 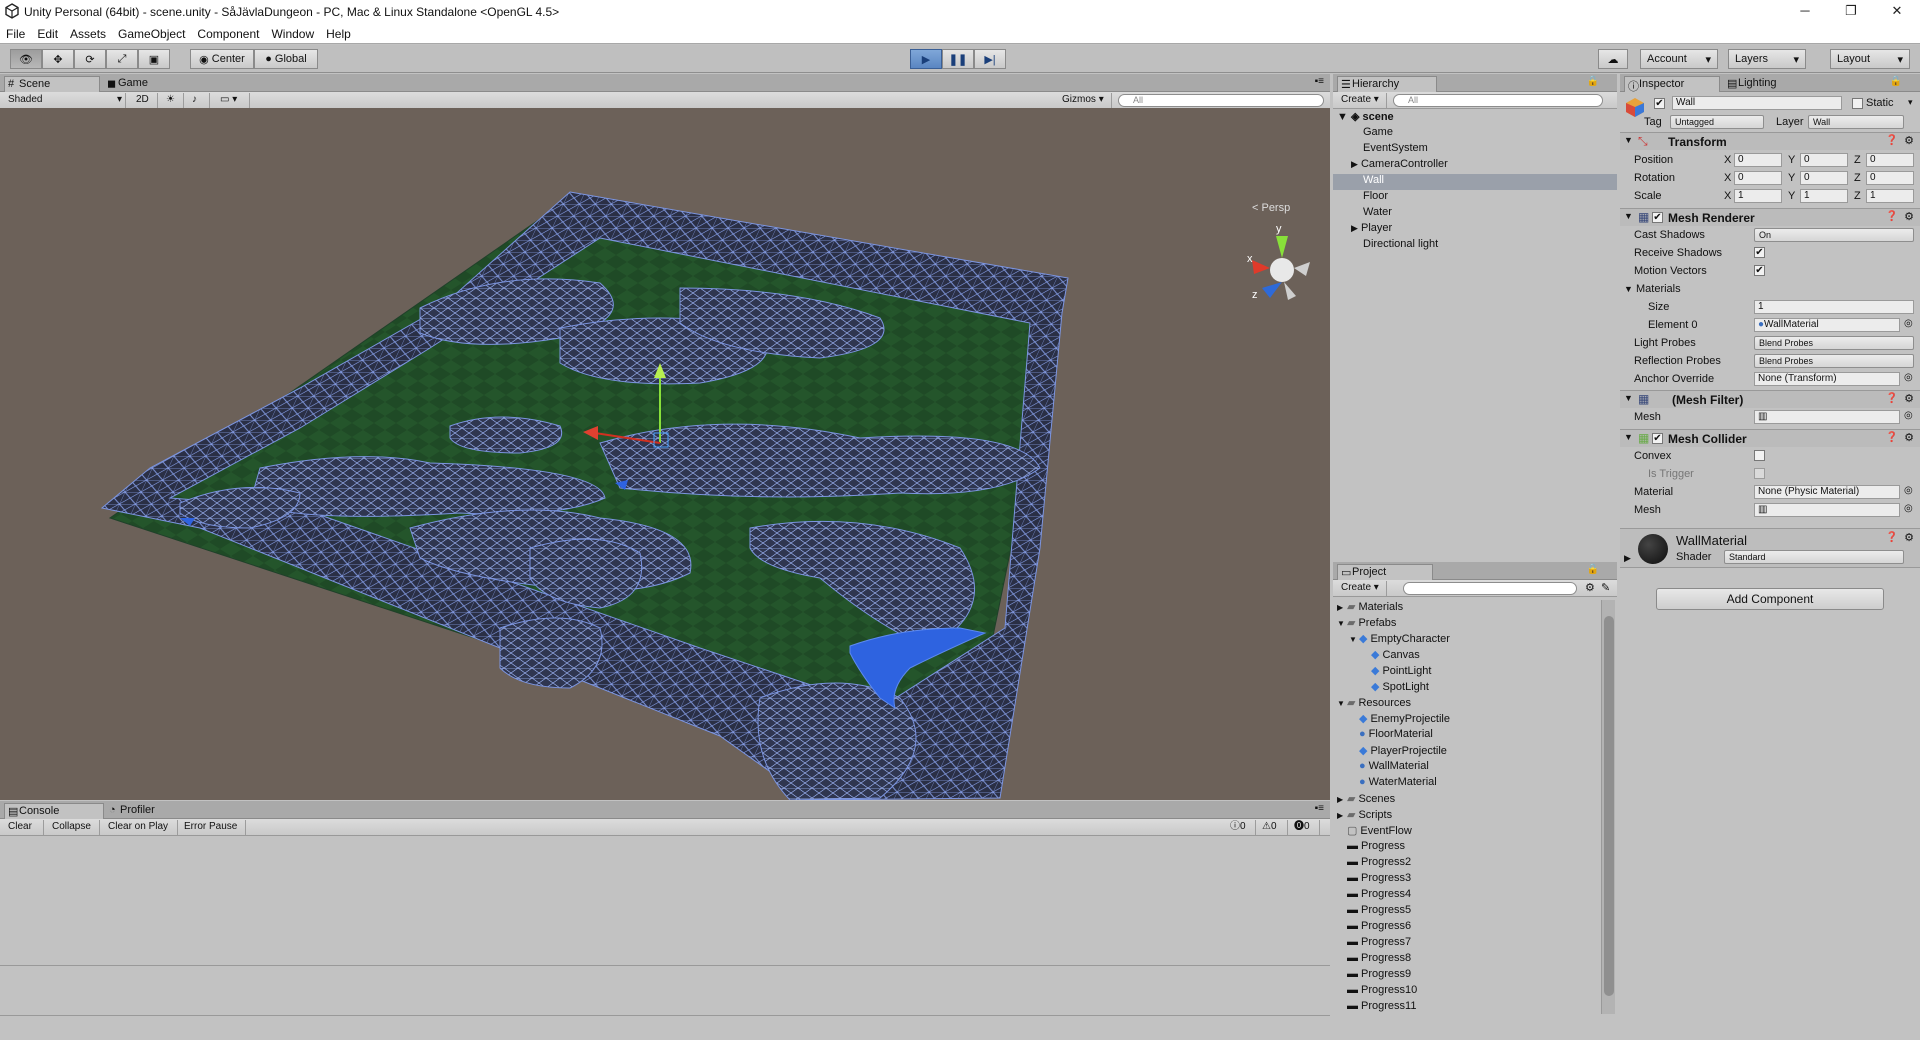 I want to click on element0-field: ●WallMaterial, so click(x=1827, y=325).